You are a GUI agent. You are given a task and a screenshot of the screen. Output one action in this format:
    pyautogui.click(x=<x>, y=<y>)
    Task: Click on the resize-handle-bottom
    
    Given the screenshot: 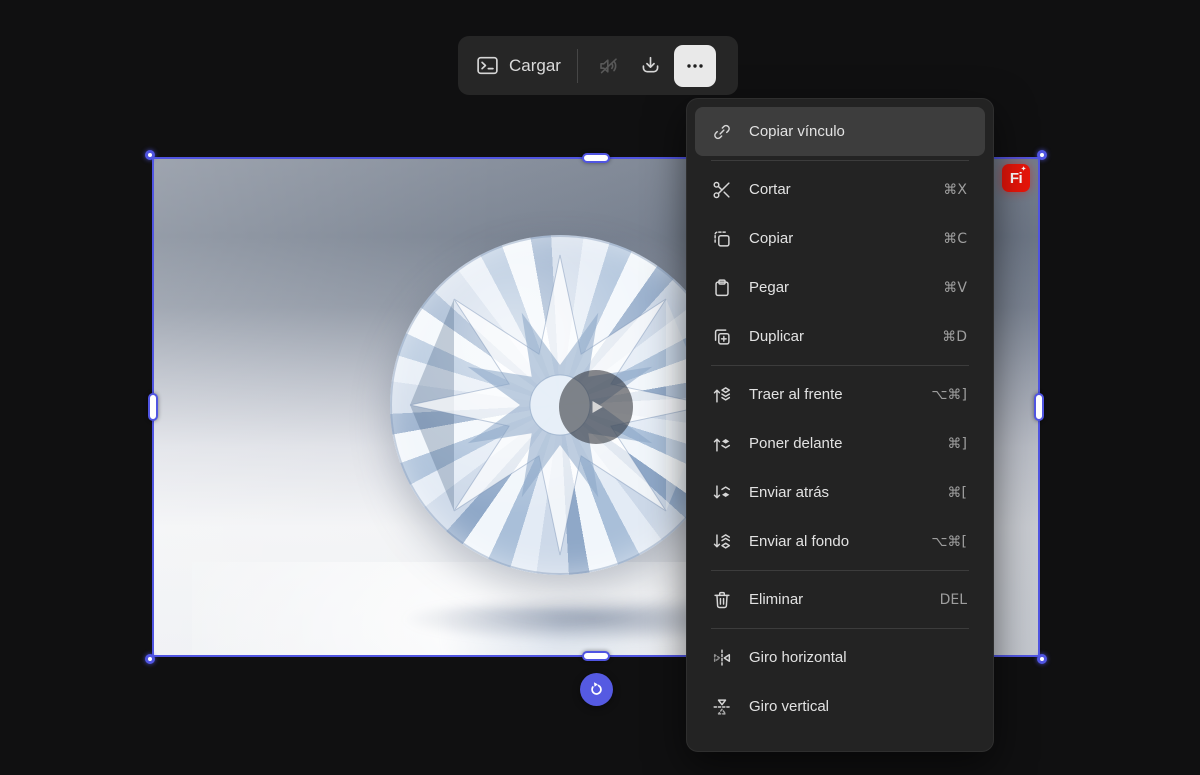 What is the action you would take?
    pyautogui.click(x=596, y=656)
    